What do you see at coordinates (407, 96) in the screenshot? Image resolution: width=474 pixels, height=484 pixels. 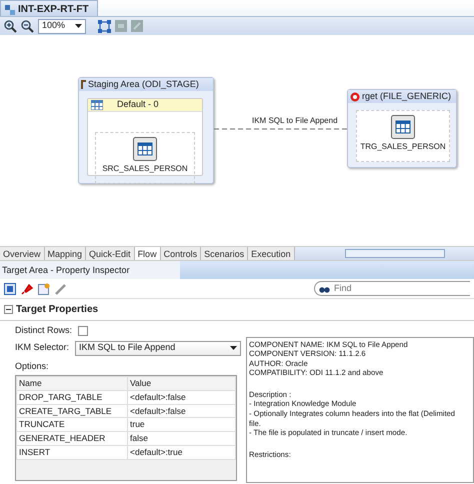 I see `target-area-title: rget (FILE_GENERIC)` at bounding box center [407, 96].